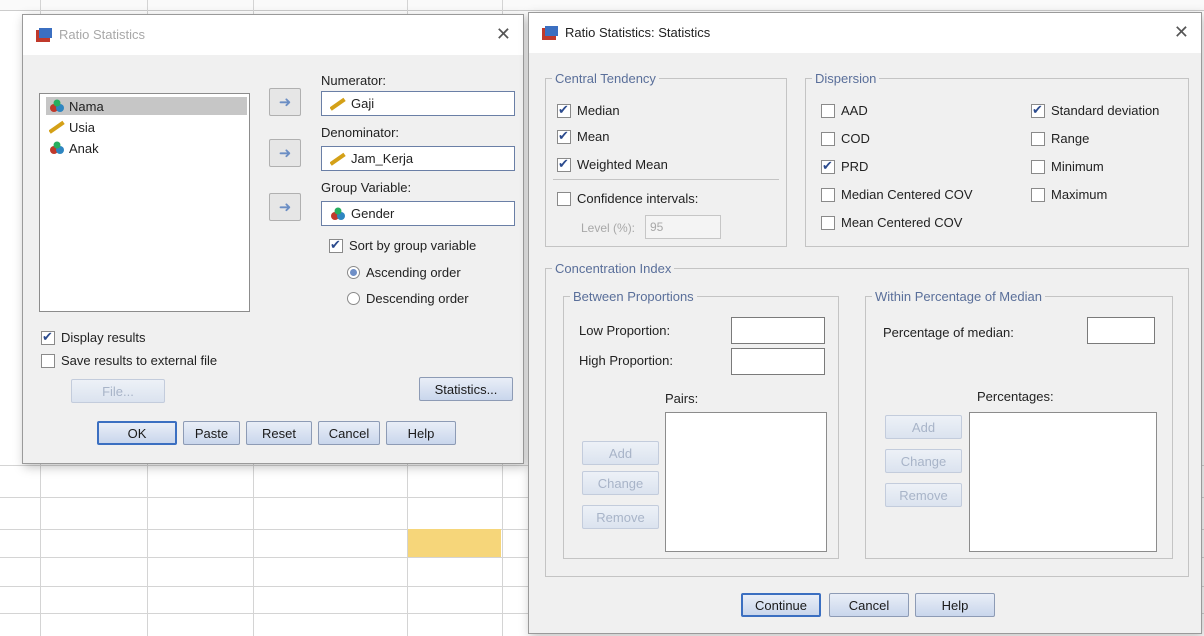 The image size is (1204, 636). What do you see at coordinates (778, 361) in the screenshot?
I see `high-proportion-input` at bounding box center [778, 361].